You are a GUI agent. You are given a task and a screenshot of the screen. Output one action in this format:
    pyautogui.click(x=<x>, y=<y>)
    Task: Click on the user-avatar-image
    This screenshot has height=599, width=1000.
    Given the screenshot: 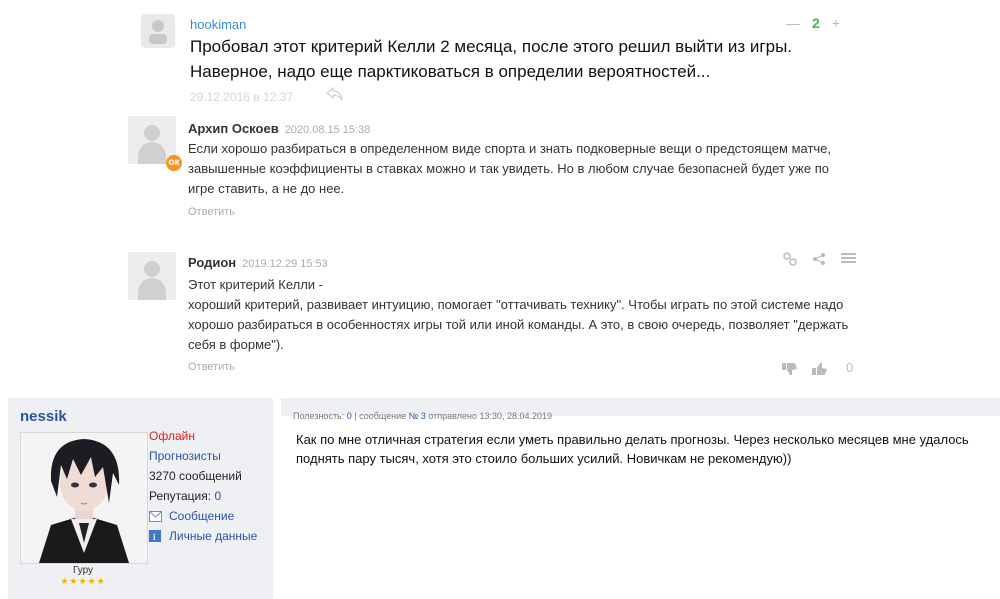 What is the action you would take?
    pyautogui.click(x=84, y=498)
    